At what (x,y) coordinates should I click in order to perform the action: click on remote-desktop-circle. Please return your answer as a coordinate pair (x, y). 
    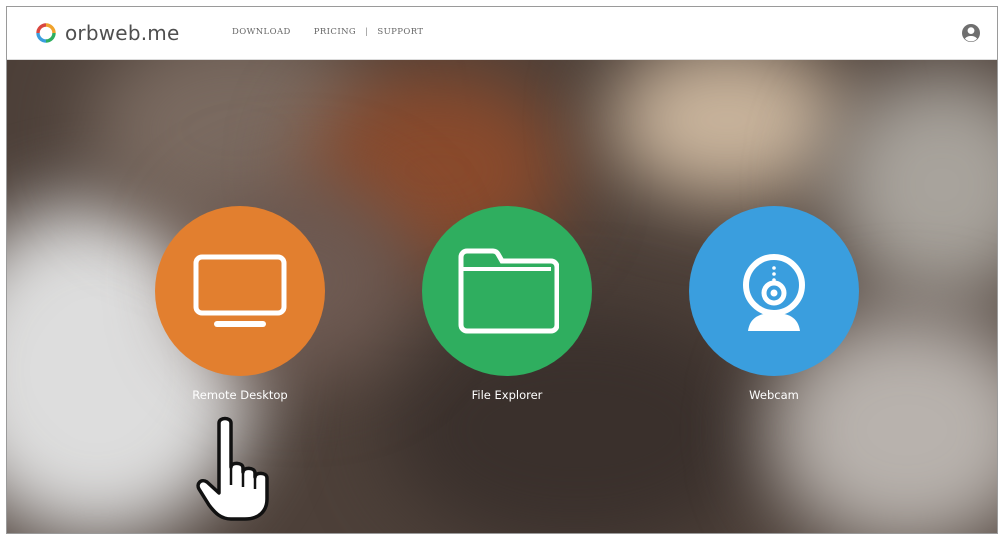
    Looking at the image, I should click on (240, 291).